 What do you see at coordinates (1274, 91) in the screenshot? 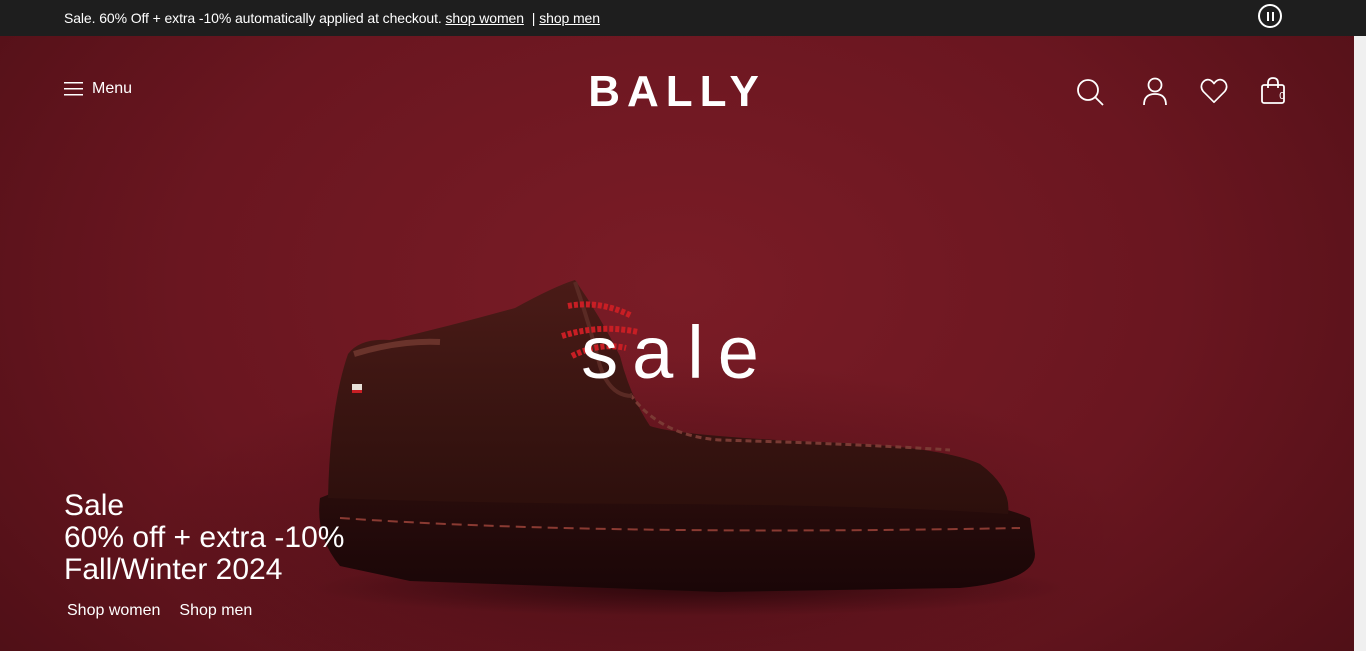
I see `bag-icon: 0` at bounding box center [1274, 91].